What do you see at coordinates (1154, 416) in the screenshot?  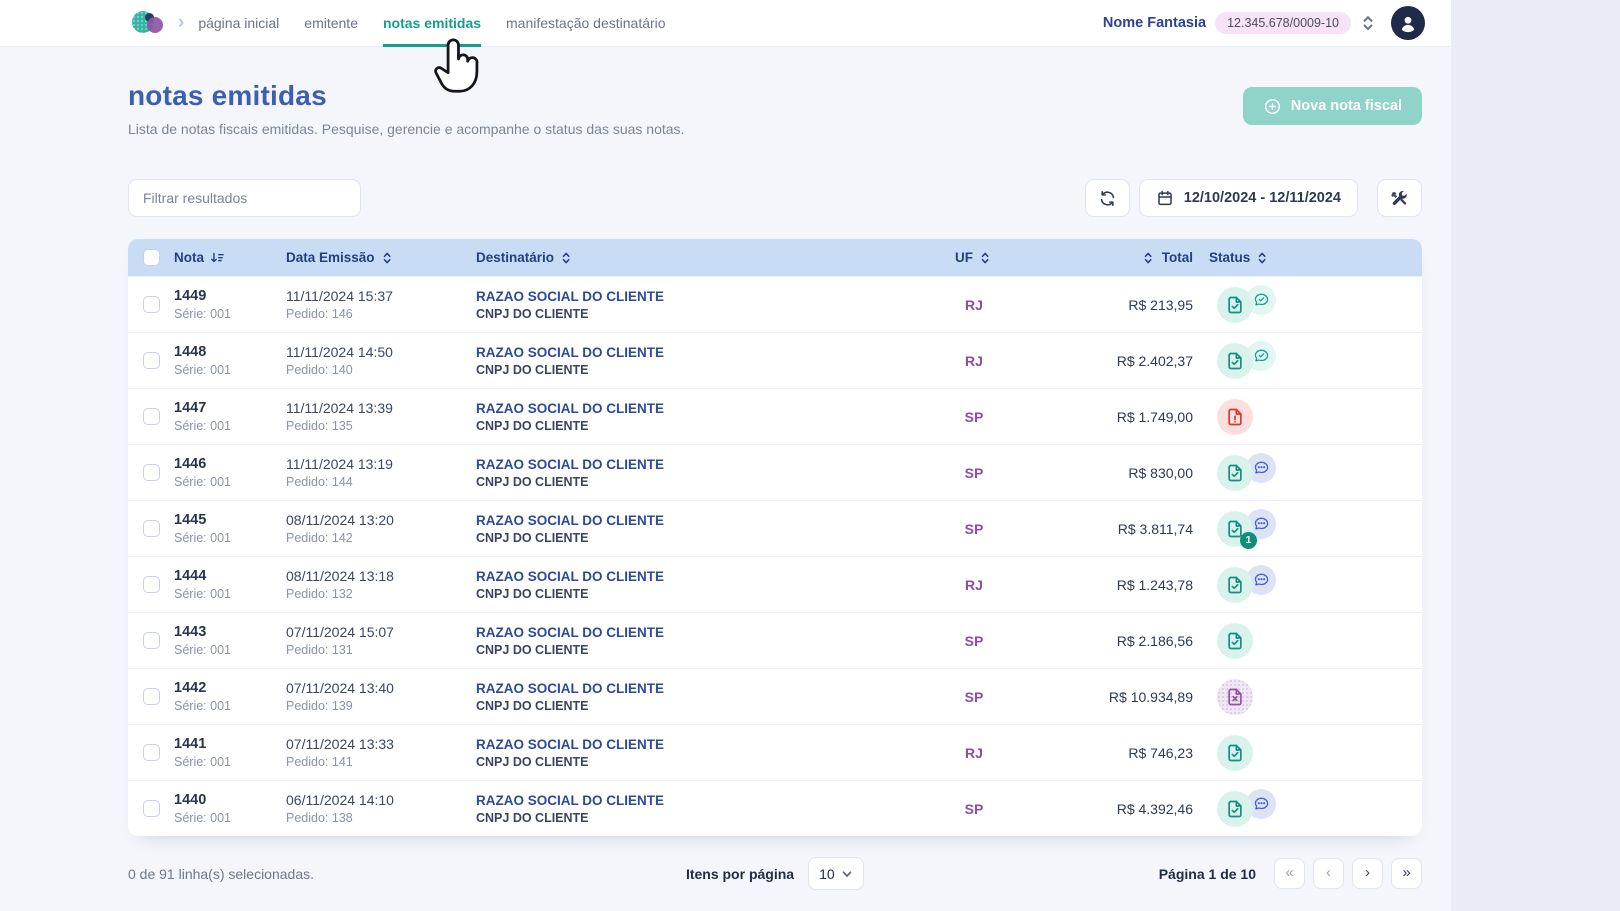 I see `total-amount: R$ 1.749,00` at bounding box center [1154, 416].